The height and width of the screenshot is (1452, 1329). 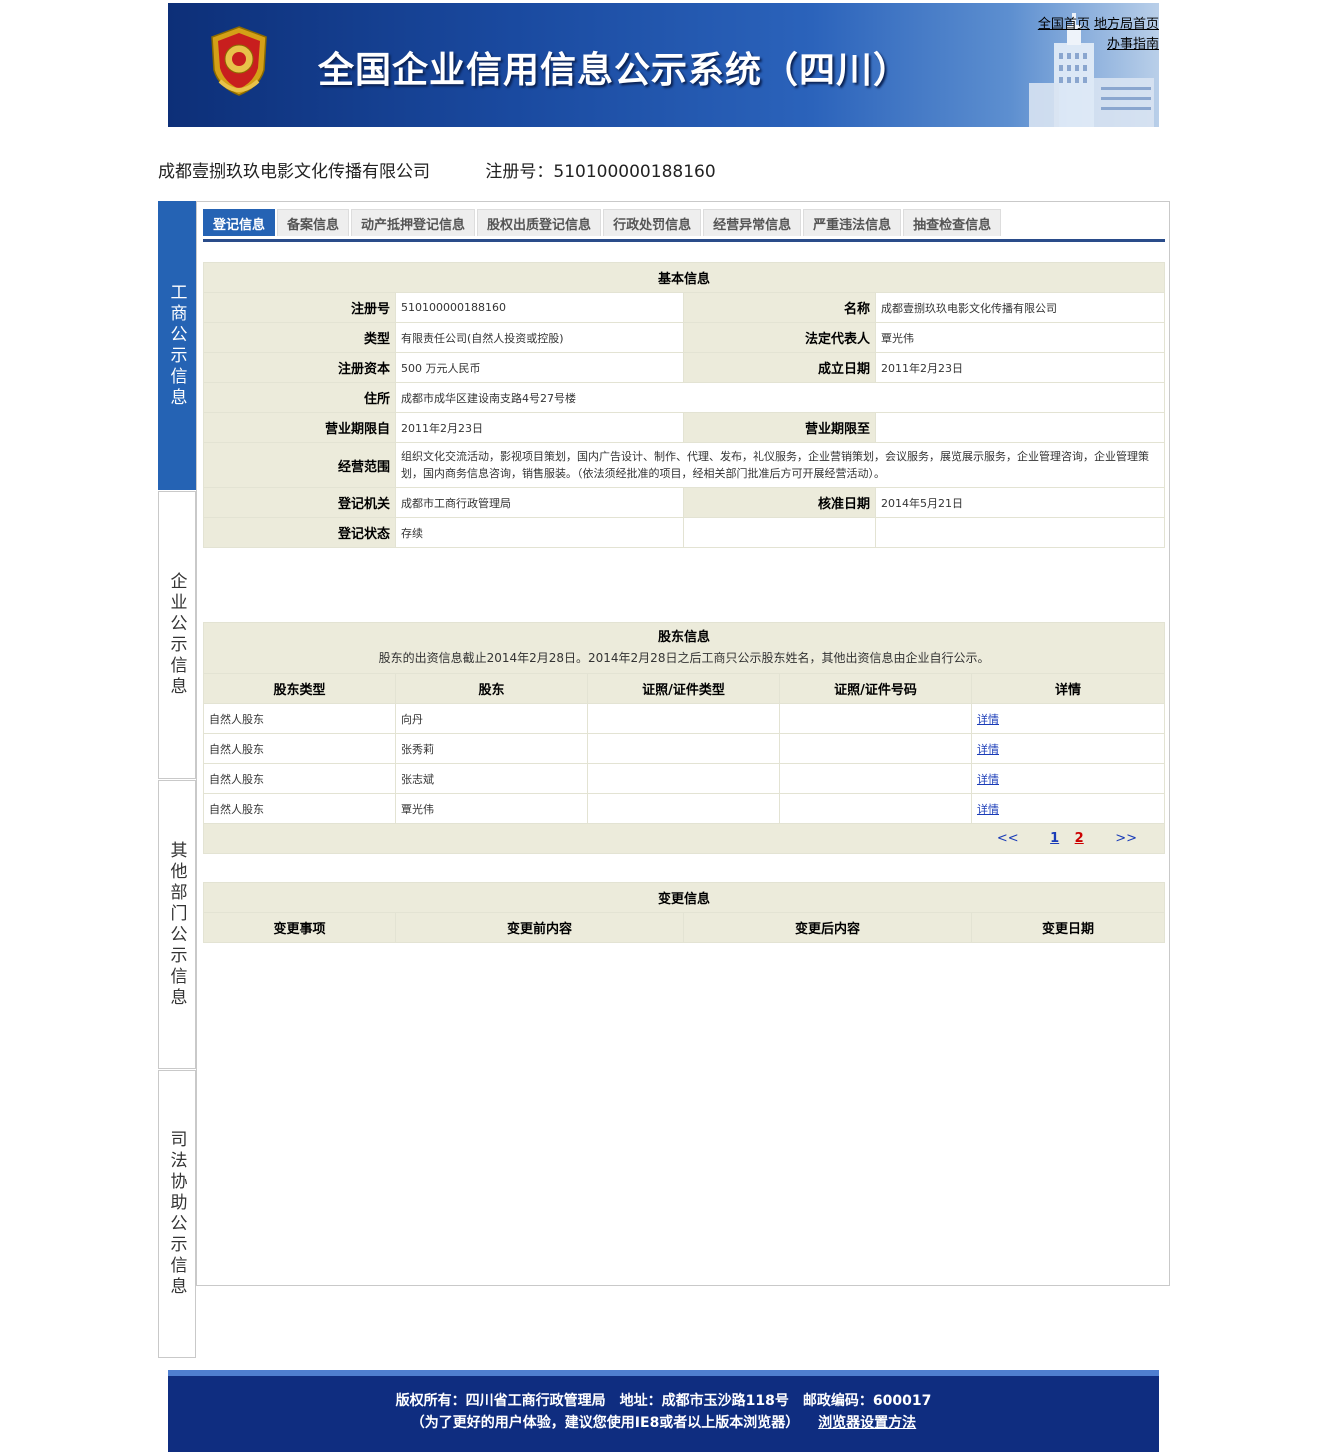 I want to click on field-value: 覃光伟, so click(x=1020, y=337).